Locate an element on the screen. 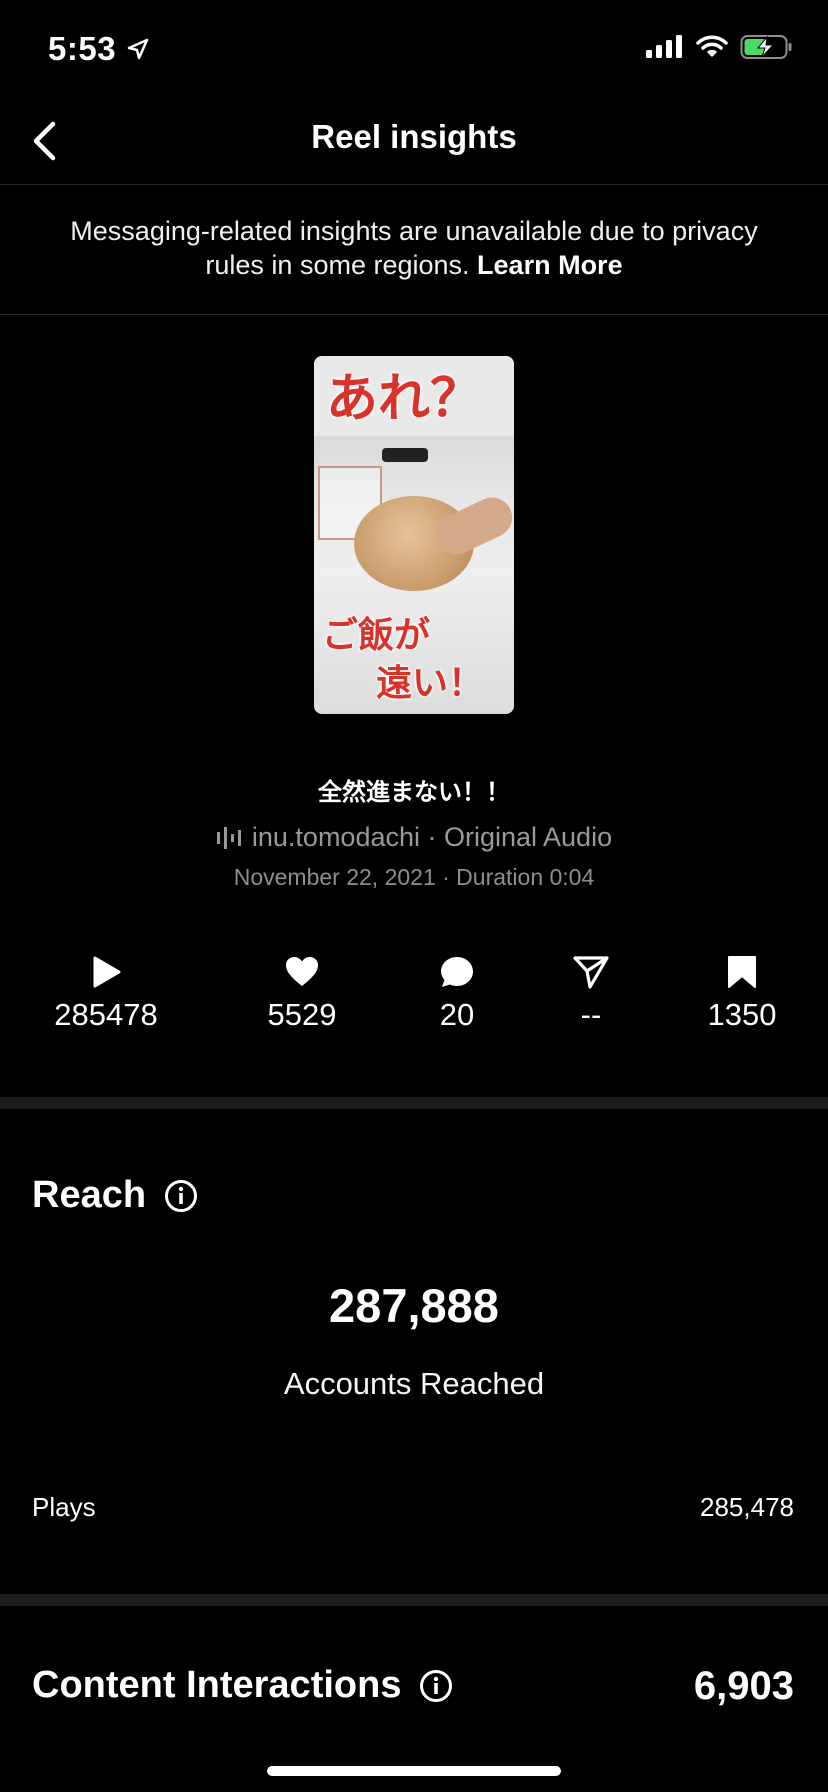 This screenshot has height=1792, width=828. location-arrow-icon is located at coordinates (138, 49).